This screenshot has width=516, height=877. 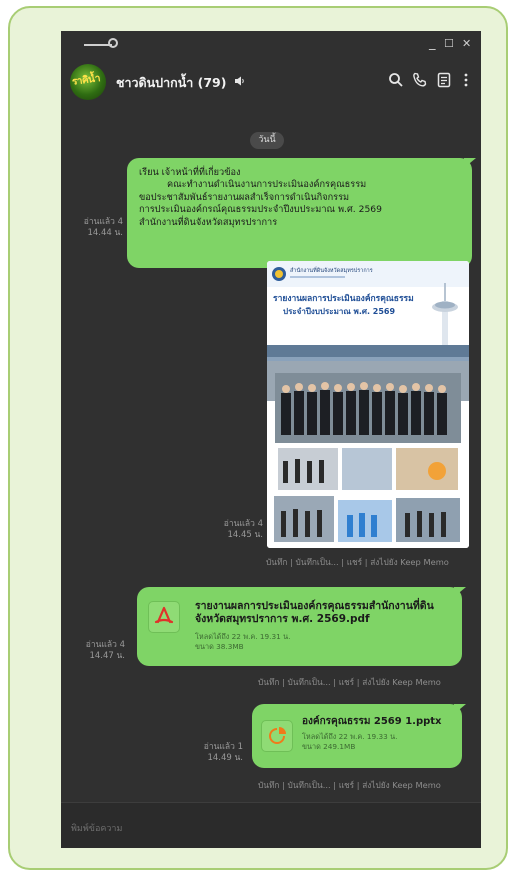 What do you see at coordinates (329, 746) in the screenshot?
I see `file-size: ขนาด 249.1MB` at bounding box center [329, 746].